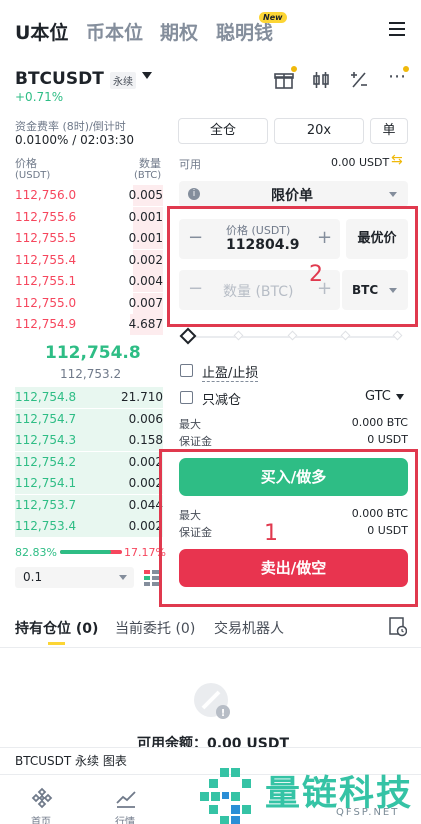 The width and height of the screenshot is (421, 824). What do you see at coordinates (36, 552) in the screenshot?
I see `buy-ratio: 82.83%` at bounding box center [36, 552].